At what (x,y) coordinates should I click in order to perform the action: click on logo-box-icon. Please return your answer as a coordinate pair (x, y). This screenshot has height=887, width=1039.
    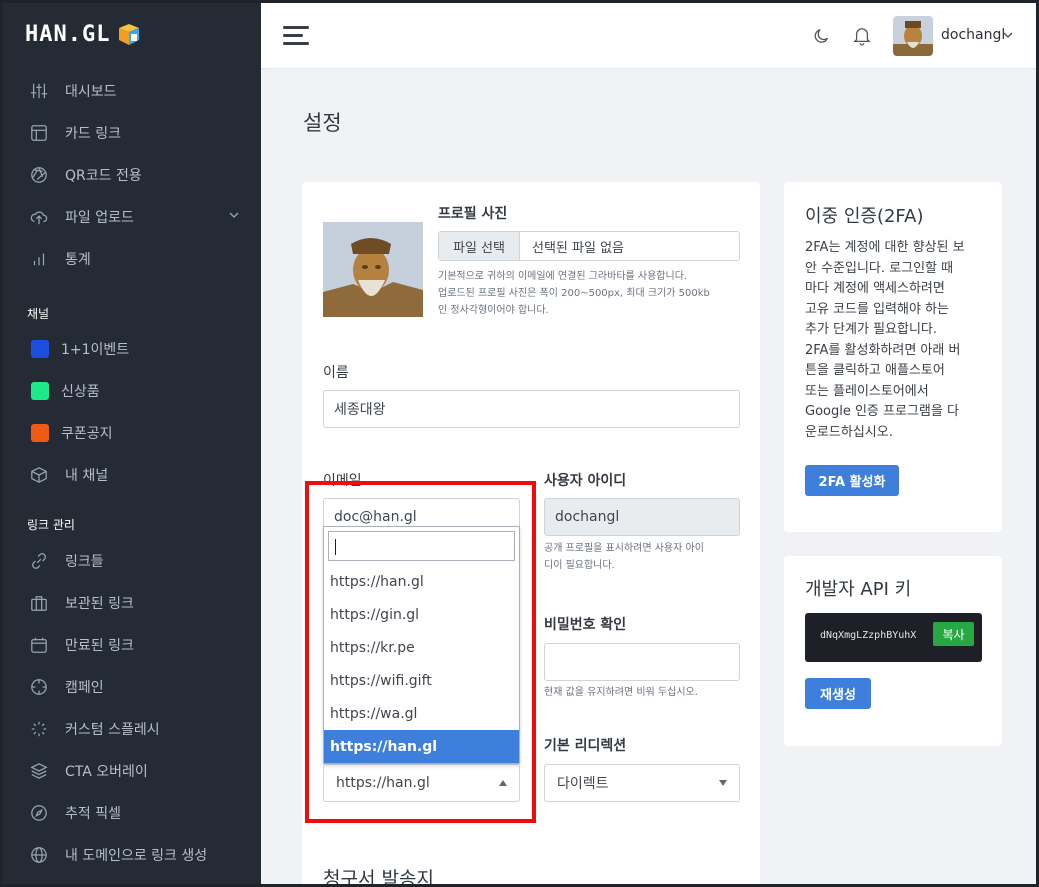
    Looking at the image, I should click on (129, 34).